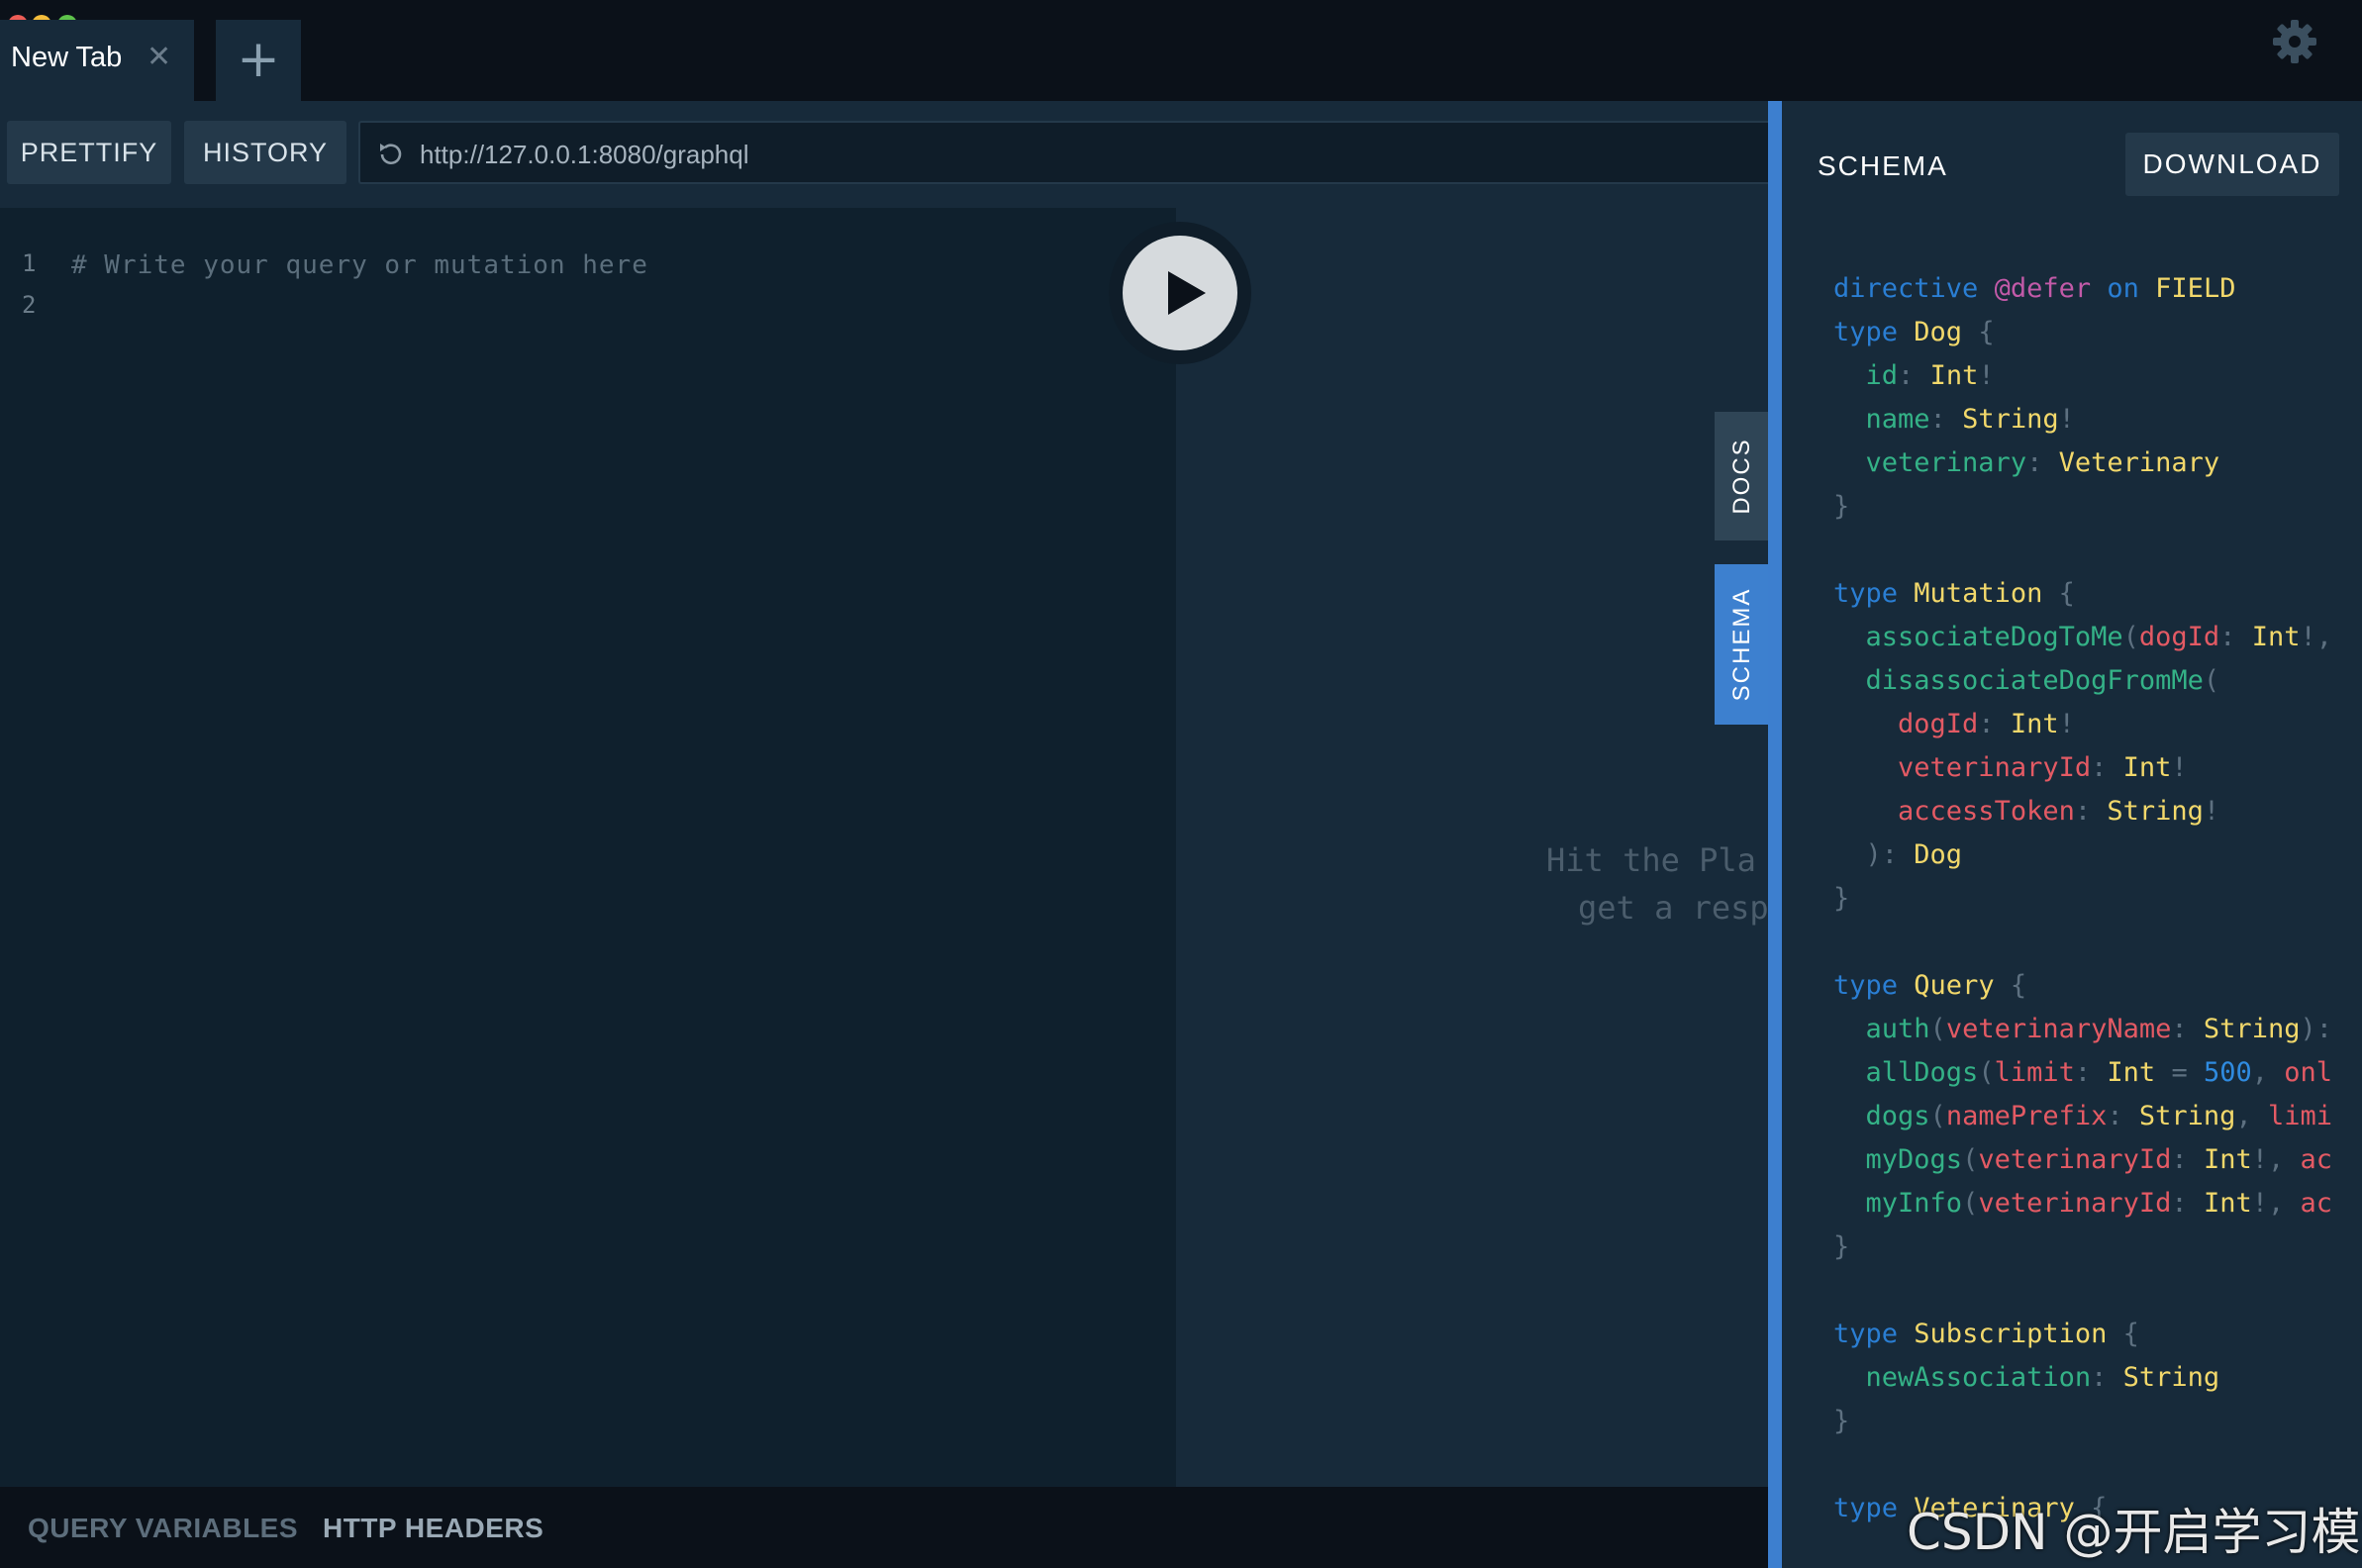  What do you see at coordinates (159, 57) in the screenshot?
I see `close-icon: ✕` at bounding box center [159, 57].